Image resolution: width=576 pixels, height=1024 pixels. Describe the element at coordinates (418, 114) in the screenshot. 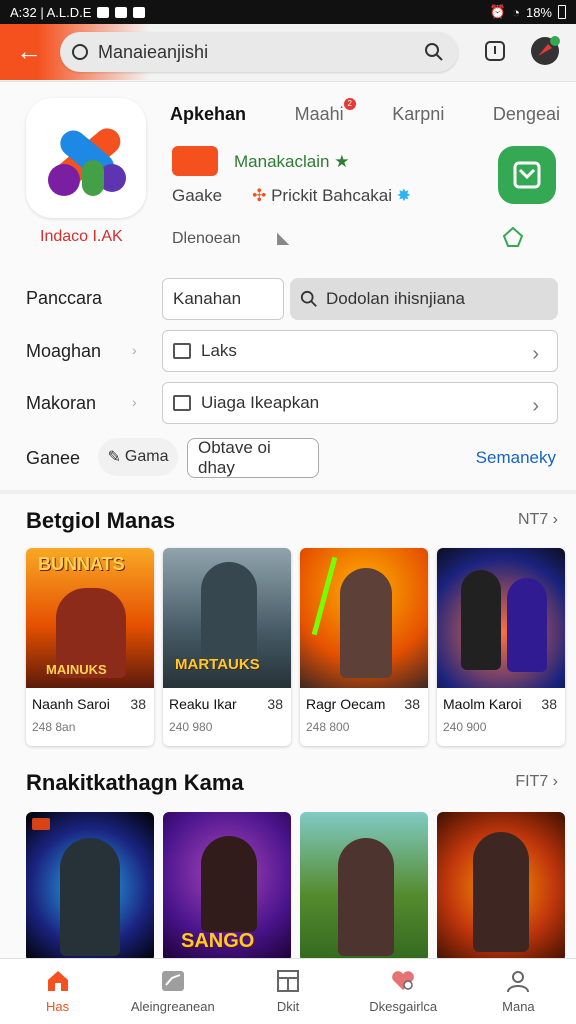

I see `tab-karpni: Karpni` at that location.